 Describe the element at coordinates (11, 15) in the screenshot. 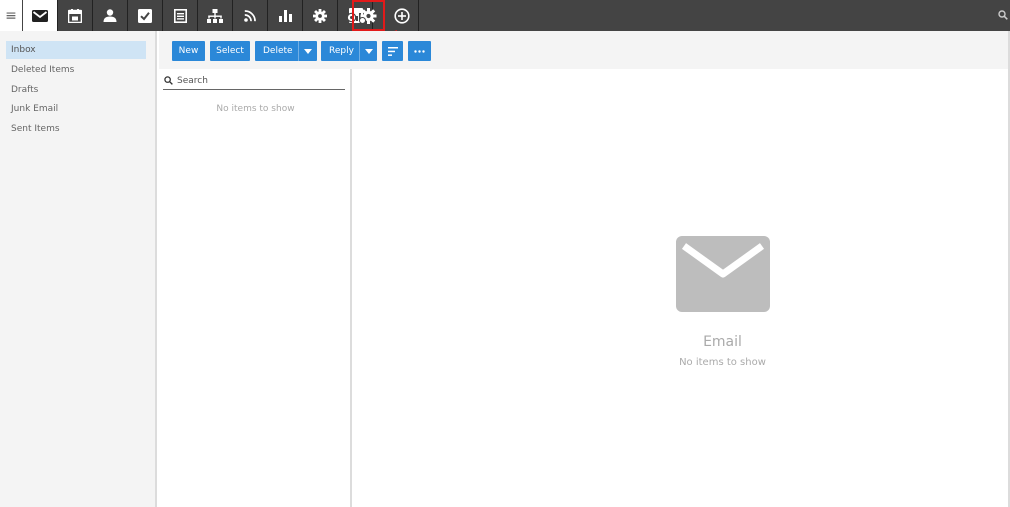

I see `hamburger-icon: ≡` at that location.